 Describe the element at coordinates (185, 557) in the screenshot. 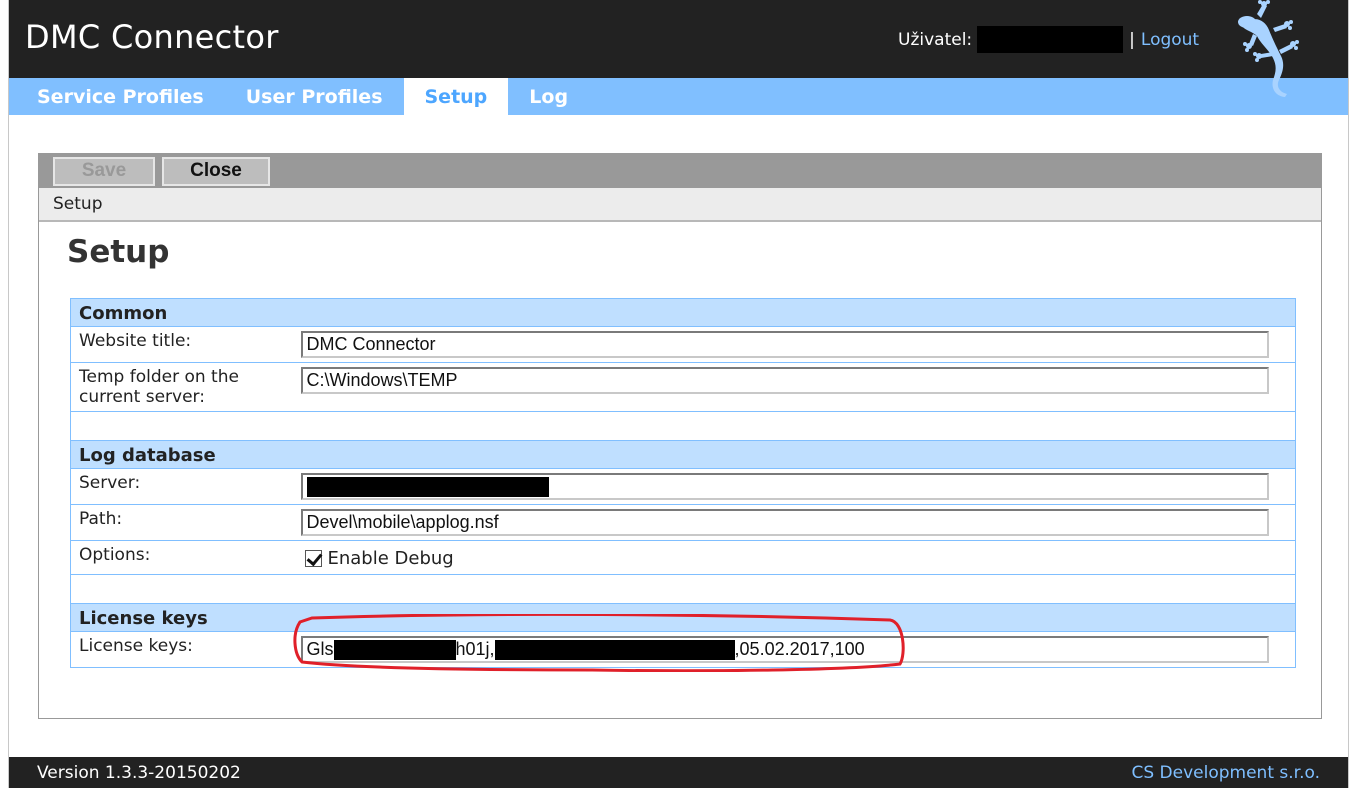

I see `field-label: Options:` at that location.